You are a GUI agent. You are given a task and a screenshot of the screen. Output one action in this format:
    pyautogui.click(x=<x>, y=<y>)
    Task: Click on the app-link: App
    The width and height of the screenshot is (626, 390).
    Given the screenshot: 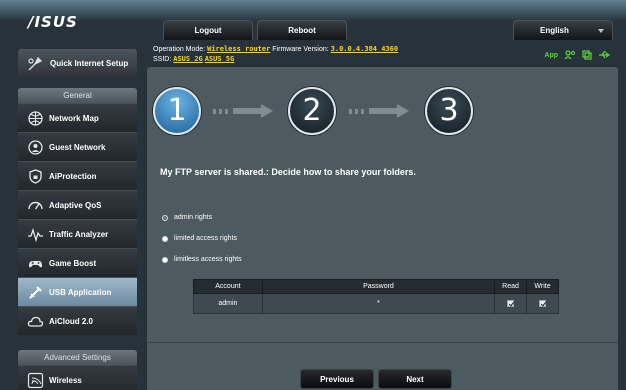 What is the action you would take?
    pyautogui.click(x=551, y=55)
    